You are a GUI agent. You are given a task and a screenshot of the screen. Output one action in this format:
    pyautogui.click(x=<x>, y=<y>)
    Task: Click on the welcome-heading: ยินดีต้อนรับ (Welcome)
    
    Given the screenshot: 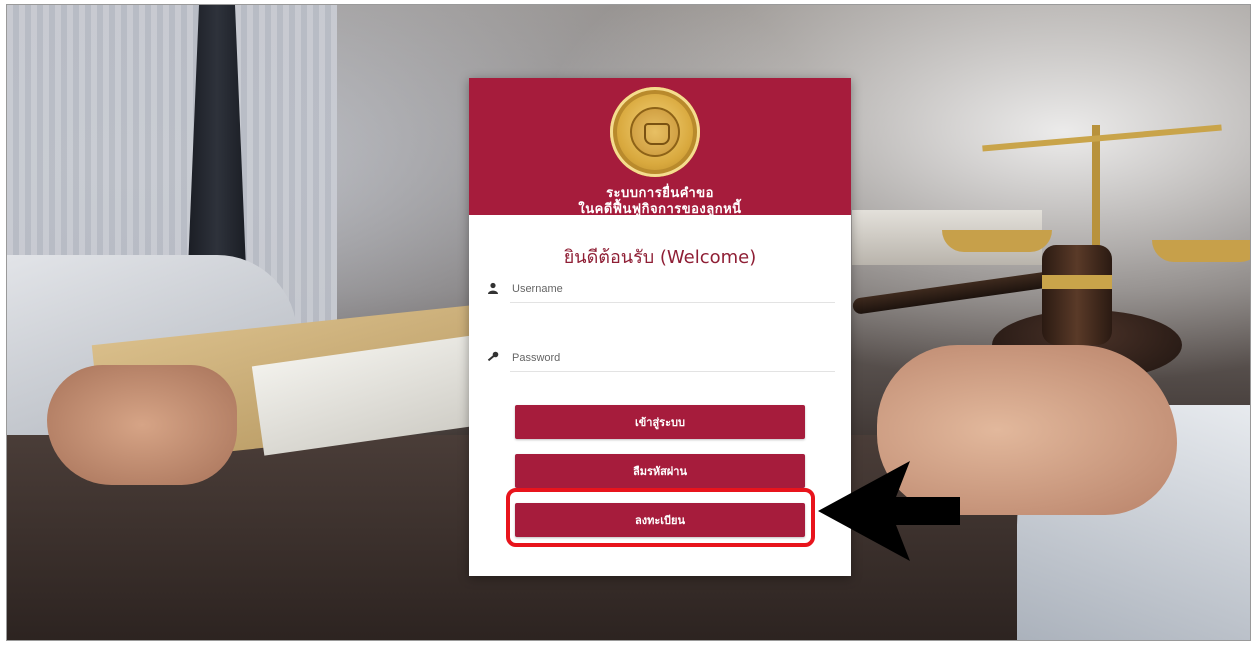 What is the action you would take?
    pyautogui.click(x=660, y=257)
    